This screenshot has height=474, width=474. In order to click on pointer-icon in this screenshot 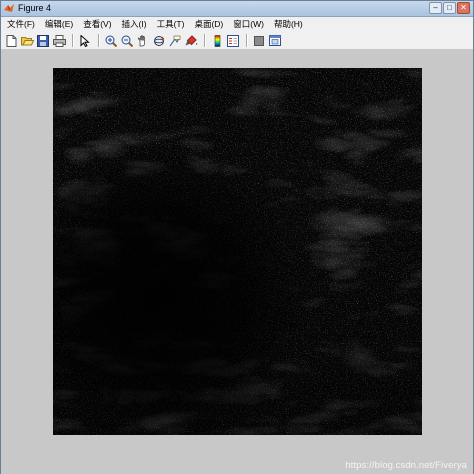, I will do `click(85, 40)`.